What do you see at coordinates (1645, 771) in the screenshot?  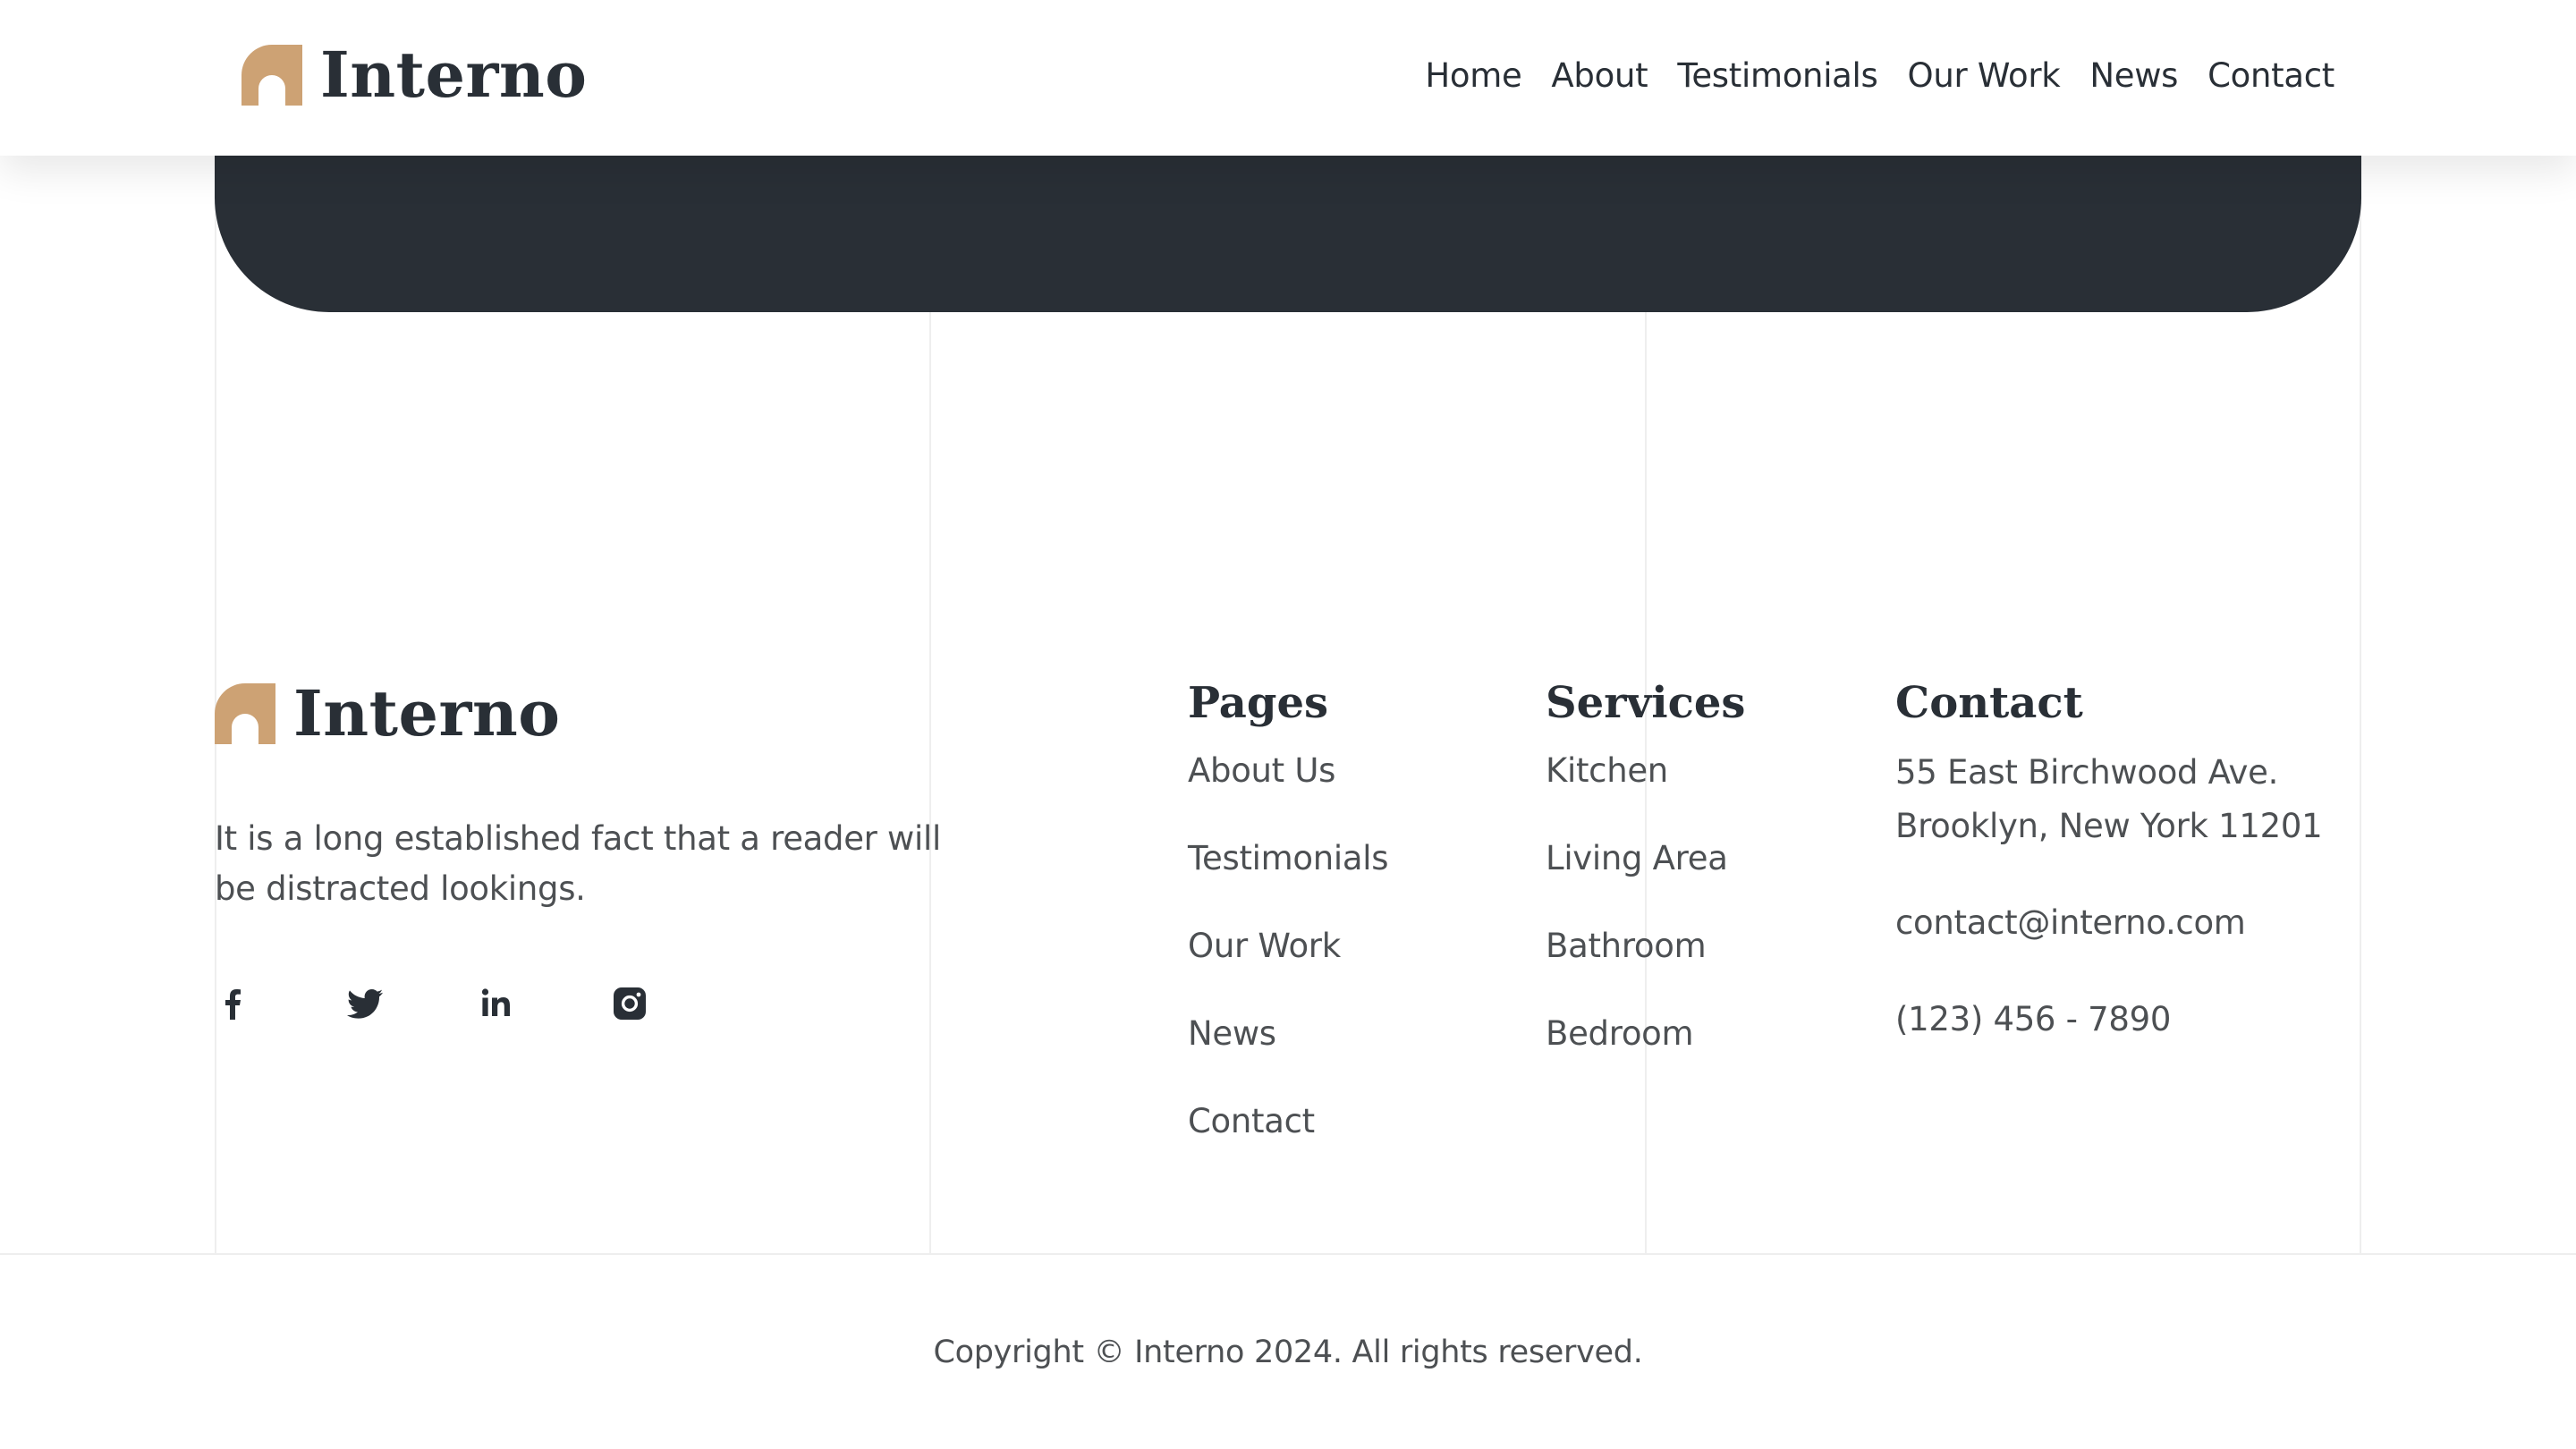 I see `footer-link-kitchen: Kitchen` at bounding box center [1645, 771].